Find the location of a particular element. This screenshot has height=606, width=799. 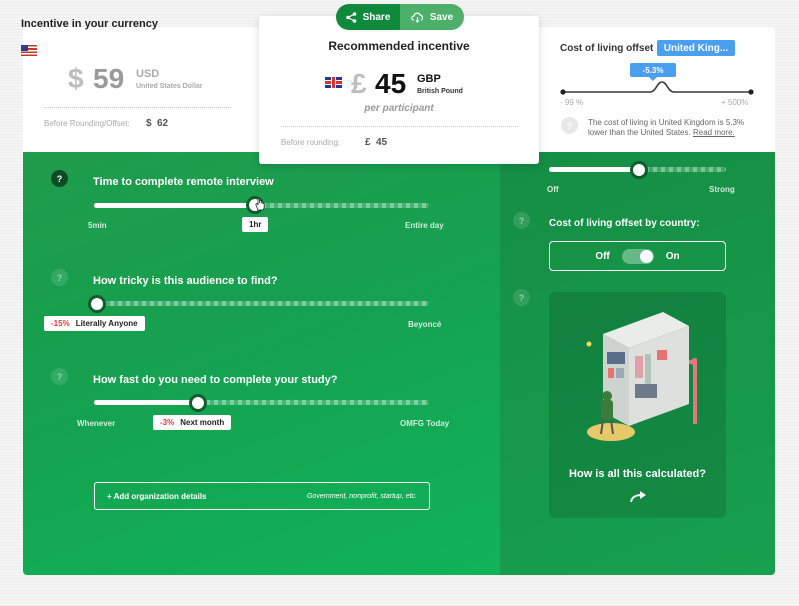

speed-max: OMFG Today is located at coordinates (425, 423).